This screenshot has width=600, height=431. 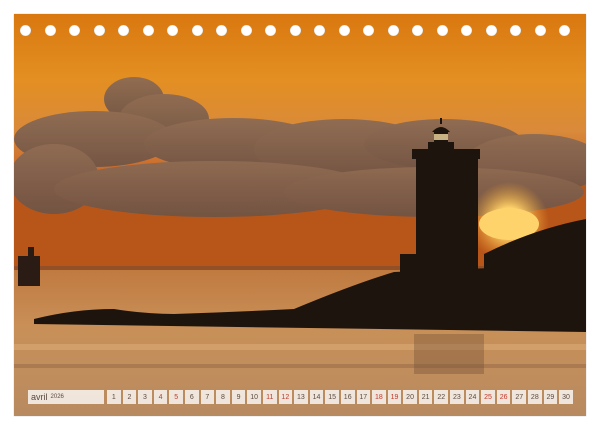 What do you see at coordinates (410, 397) in the screenshot?
I see `day-cell: 20` at bounding box center [410, 397].